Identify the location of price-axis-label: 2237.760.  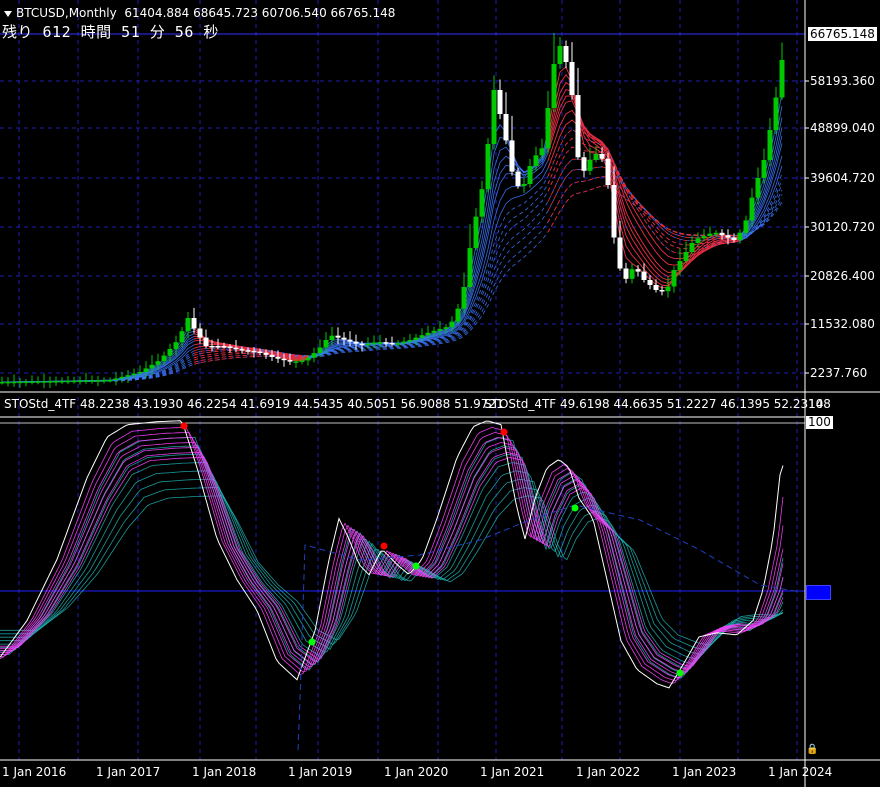
(839, 373).